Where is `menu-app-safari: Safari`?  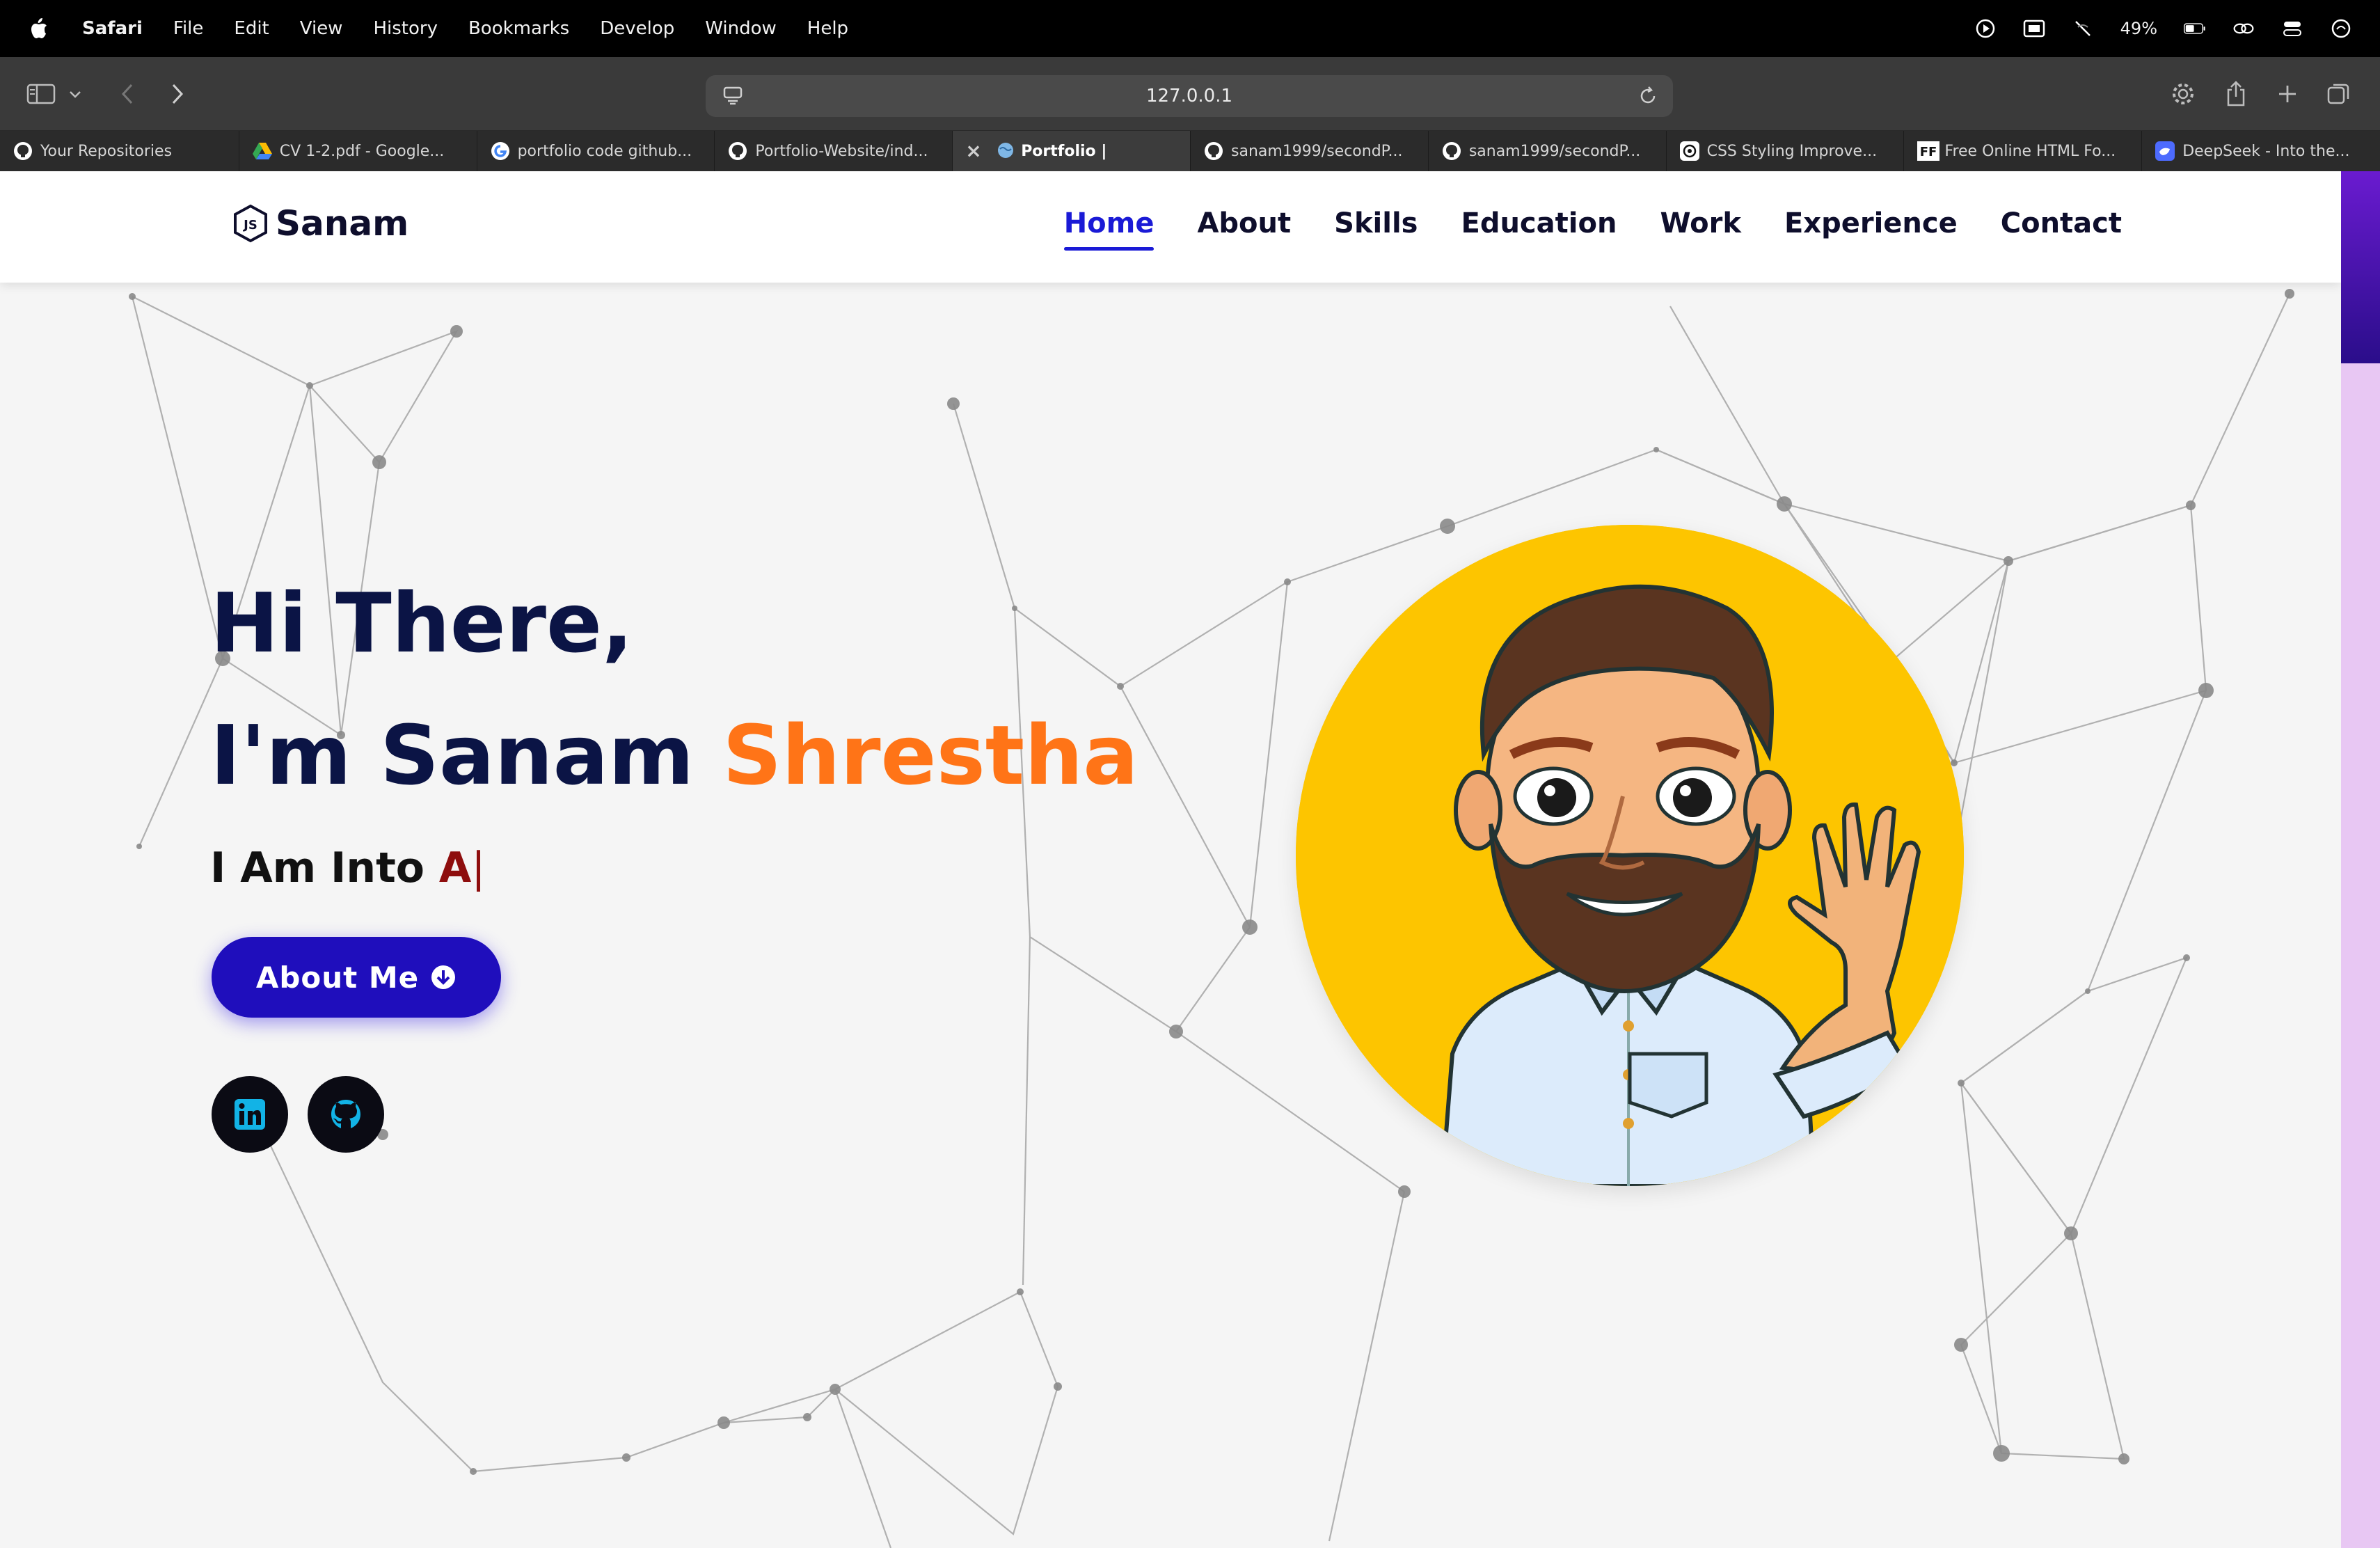
menu-app-safari: Safari is located at coordinates (112, 28).